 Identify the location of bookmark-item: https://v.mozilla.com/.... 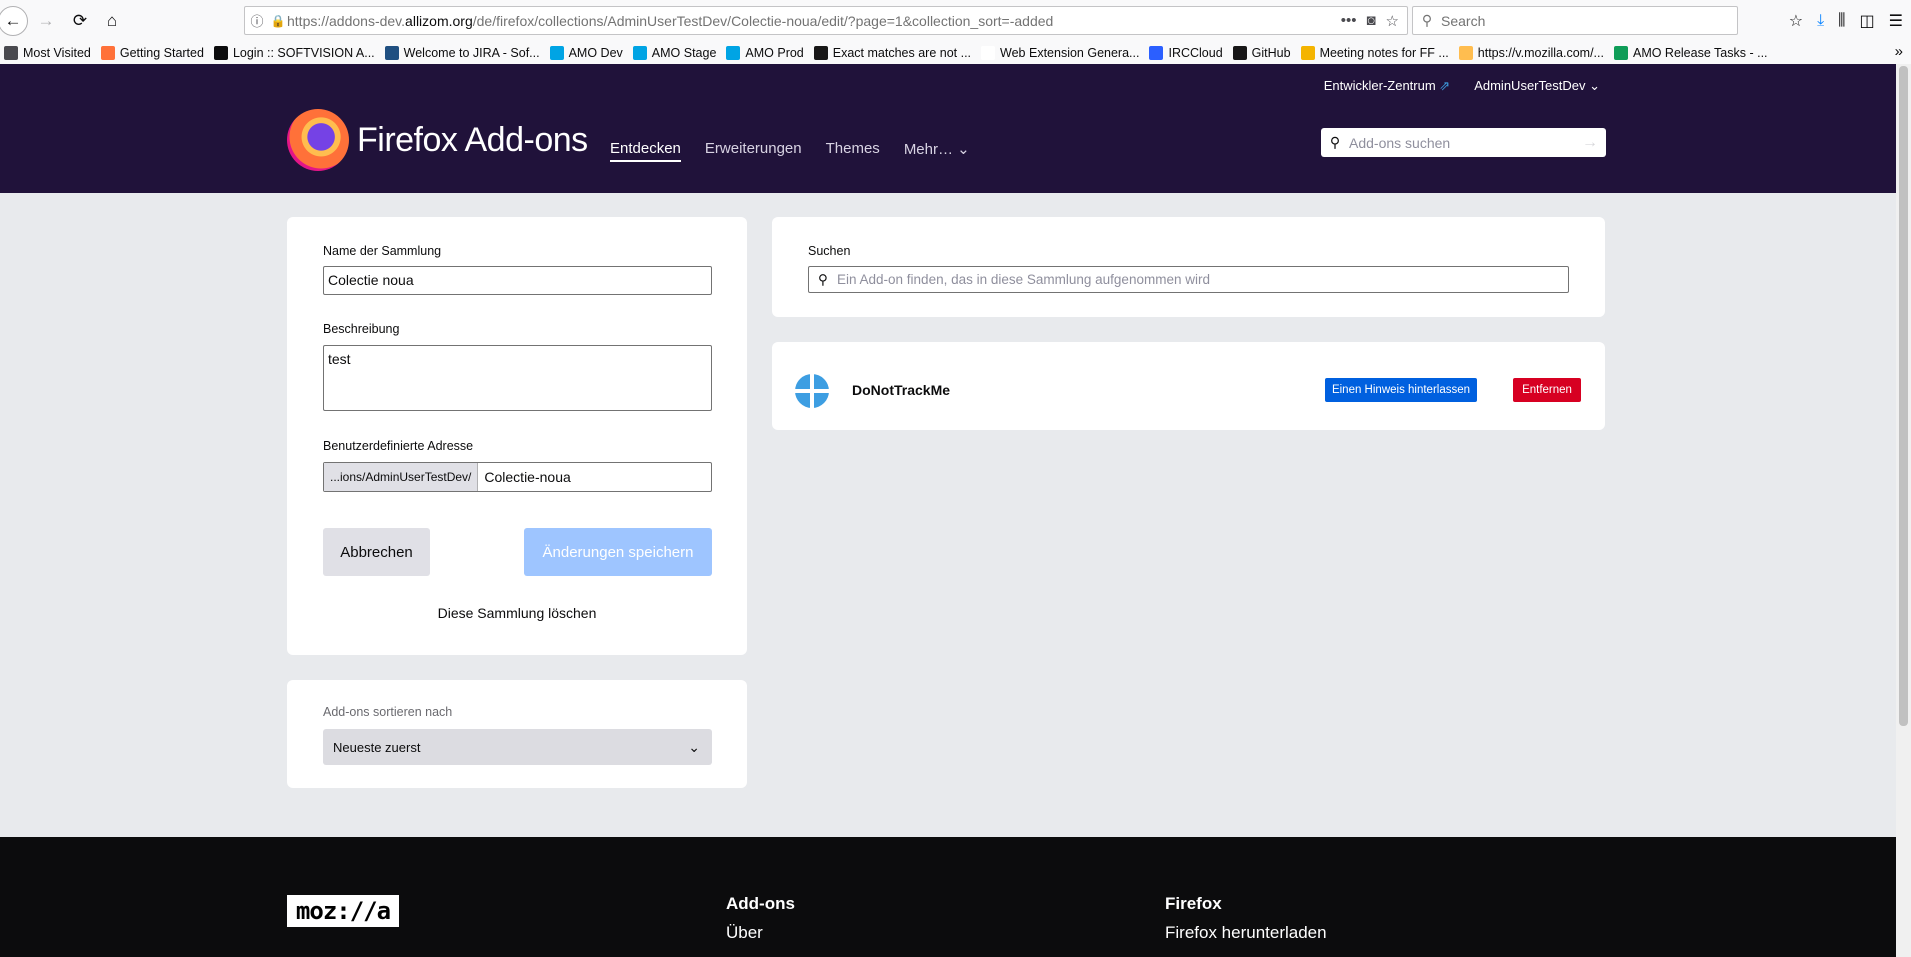
(1532, 52).